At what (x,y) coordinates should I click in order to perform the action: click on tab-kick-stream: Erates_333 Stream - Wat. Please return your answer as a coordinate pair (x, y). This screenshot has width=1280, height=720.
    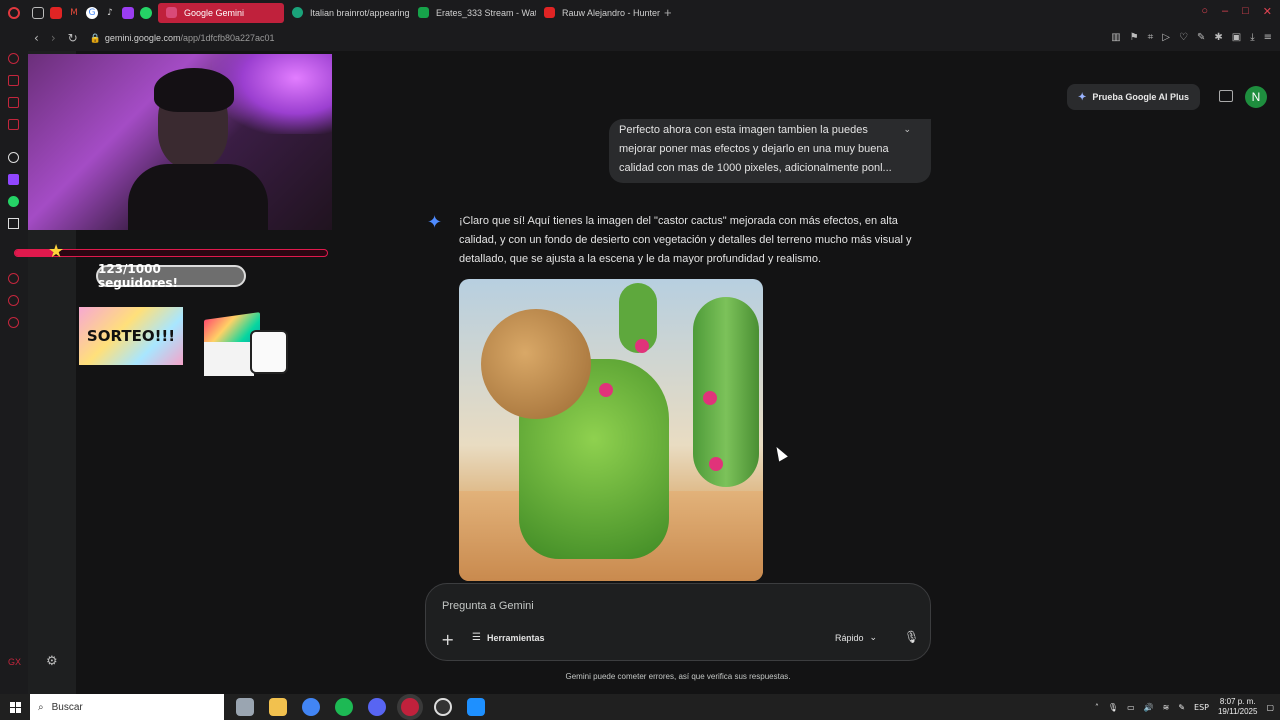
    Looking at the image, I should click on (473, 13).